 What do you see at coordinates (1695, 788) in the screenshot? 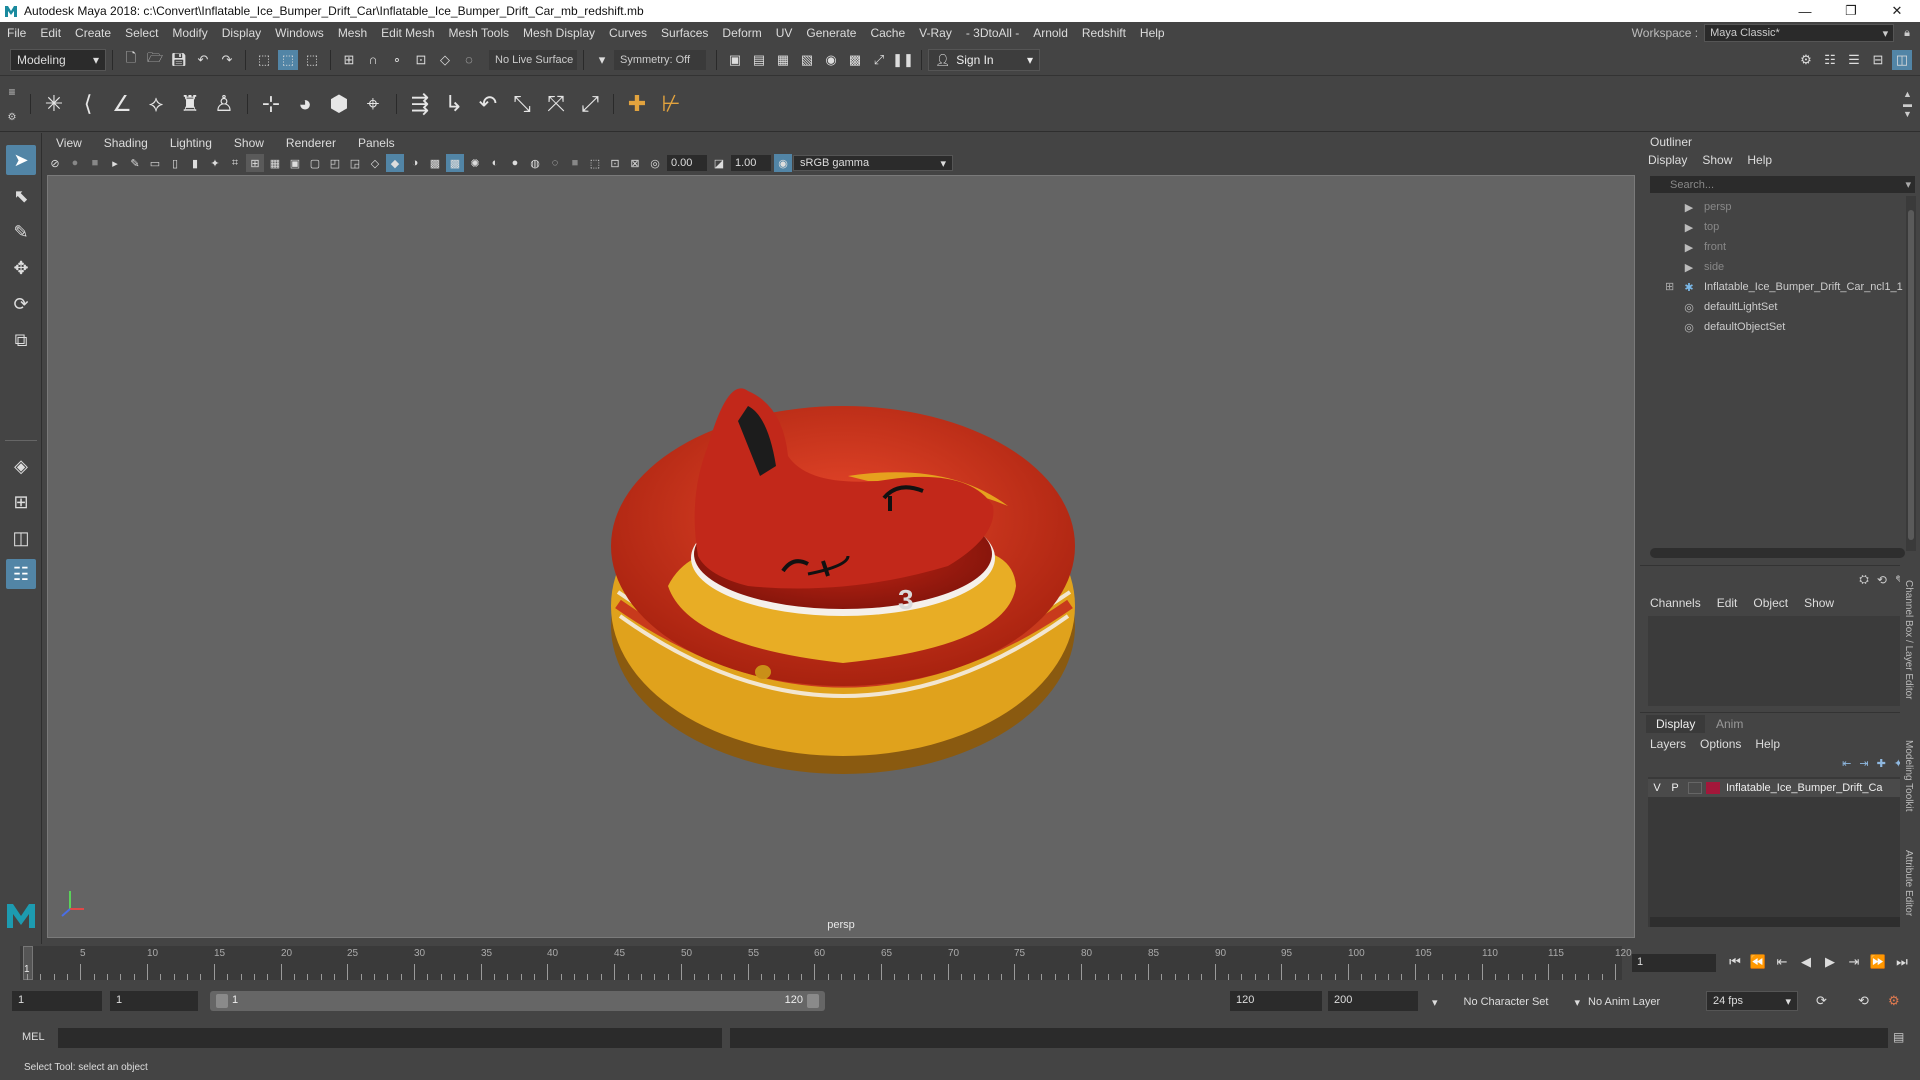
I see `layer-type-toggle` at bounding box center [1695, 788].